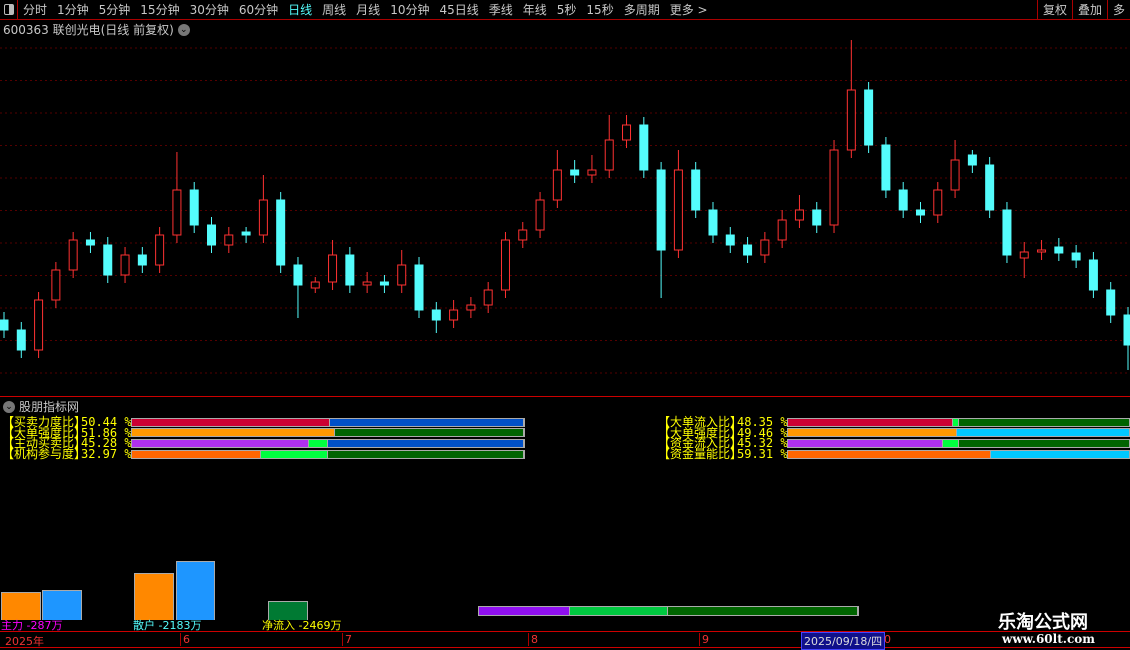 The image size is (1130, 650). I want to click on indicator-name: 股朋指标网, so click(49, 407).